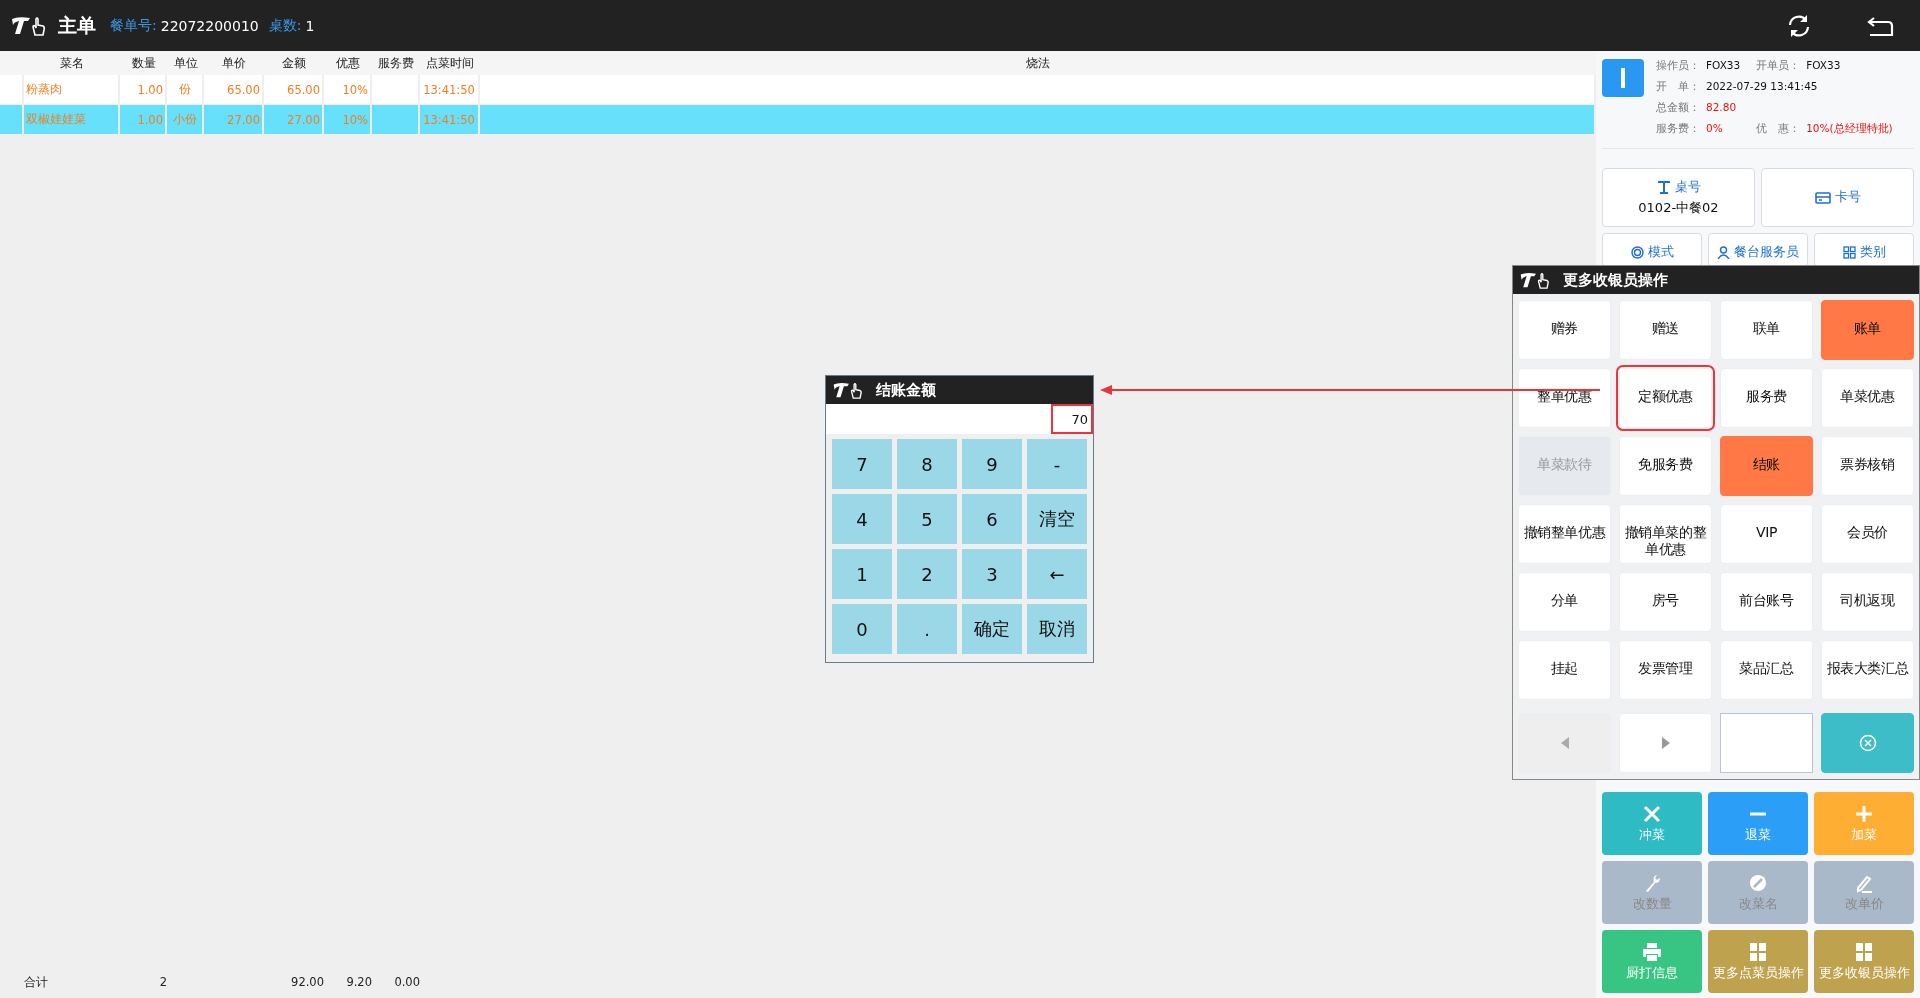 The height and width of the screenshot is (998, 1920). Describe the element at coordinates (1766, 670) in the screenshot. I see `operation-button: 菜品汇总` at that location.